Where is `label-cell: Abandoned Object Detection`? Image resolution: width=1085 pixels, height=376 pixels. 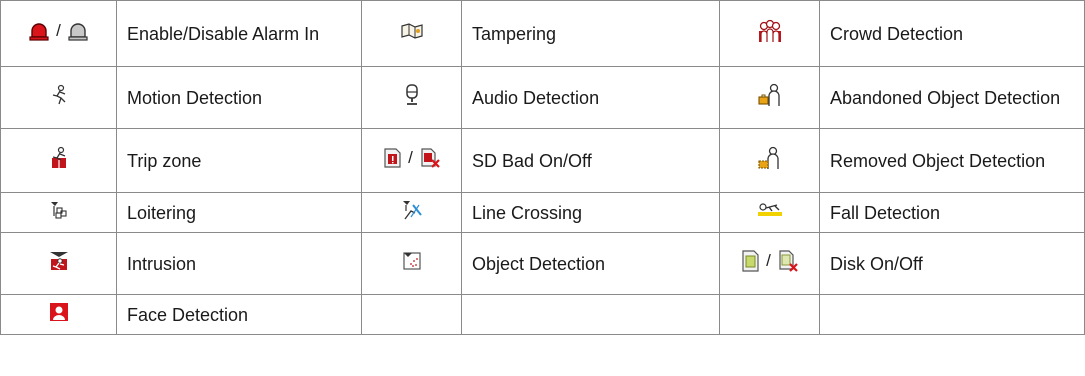
label-cell: Abandoned Object Detection is located at coordinates (952, 97).